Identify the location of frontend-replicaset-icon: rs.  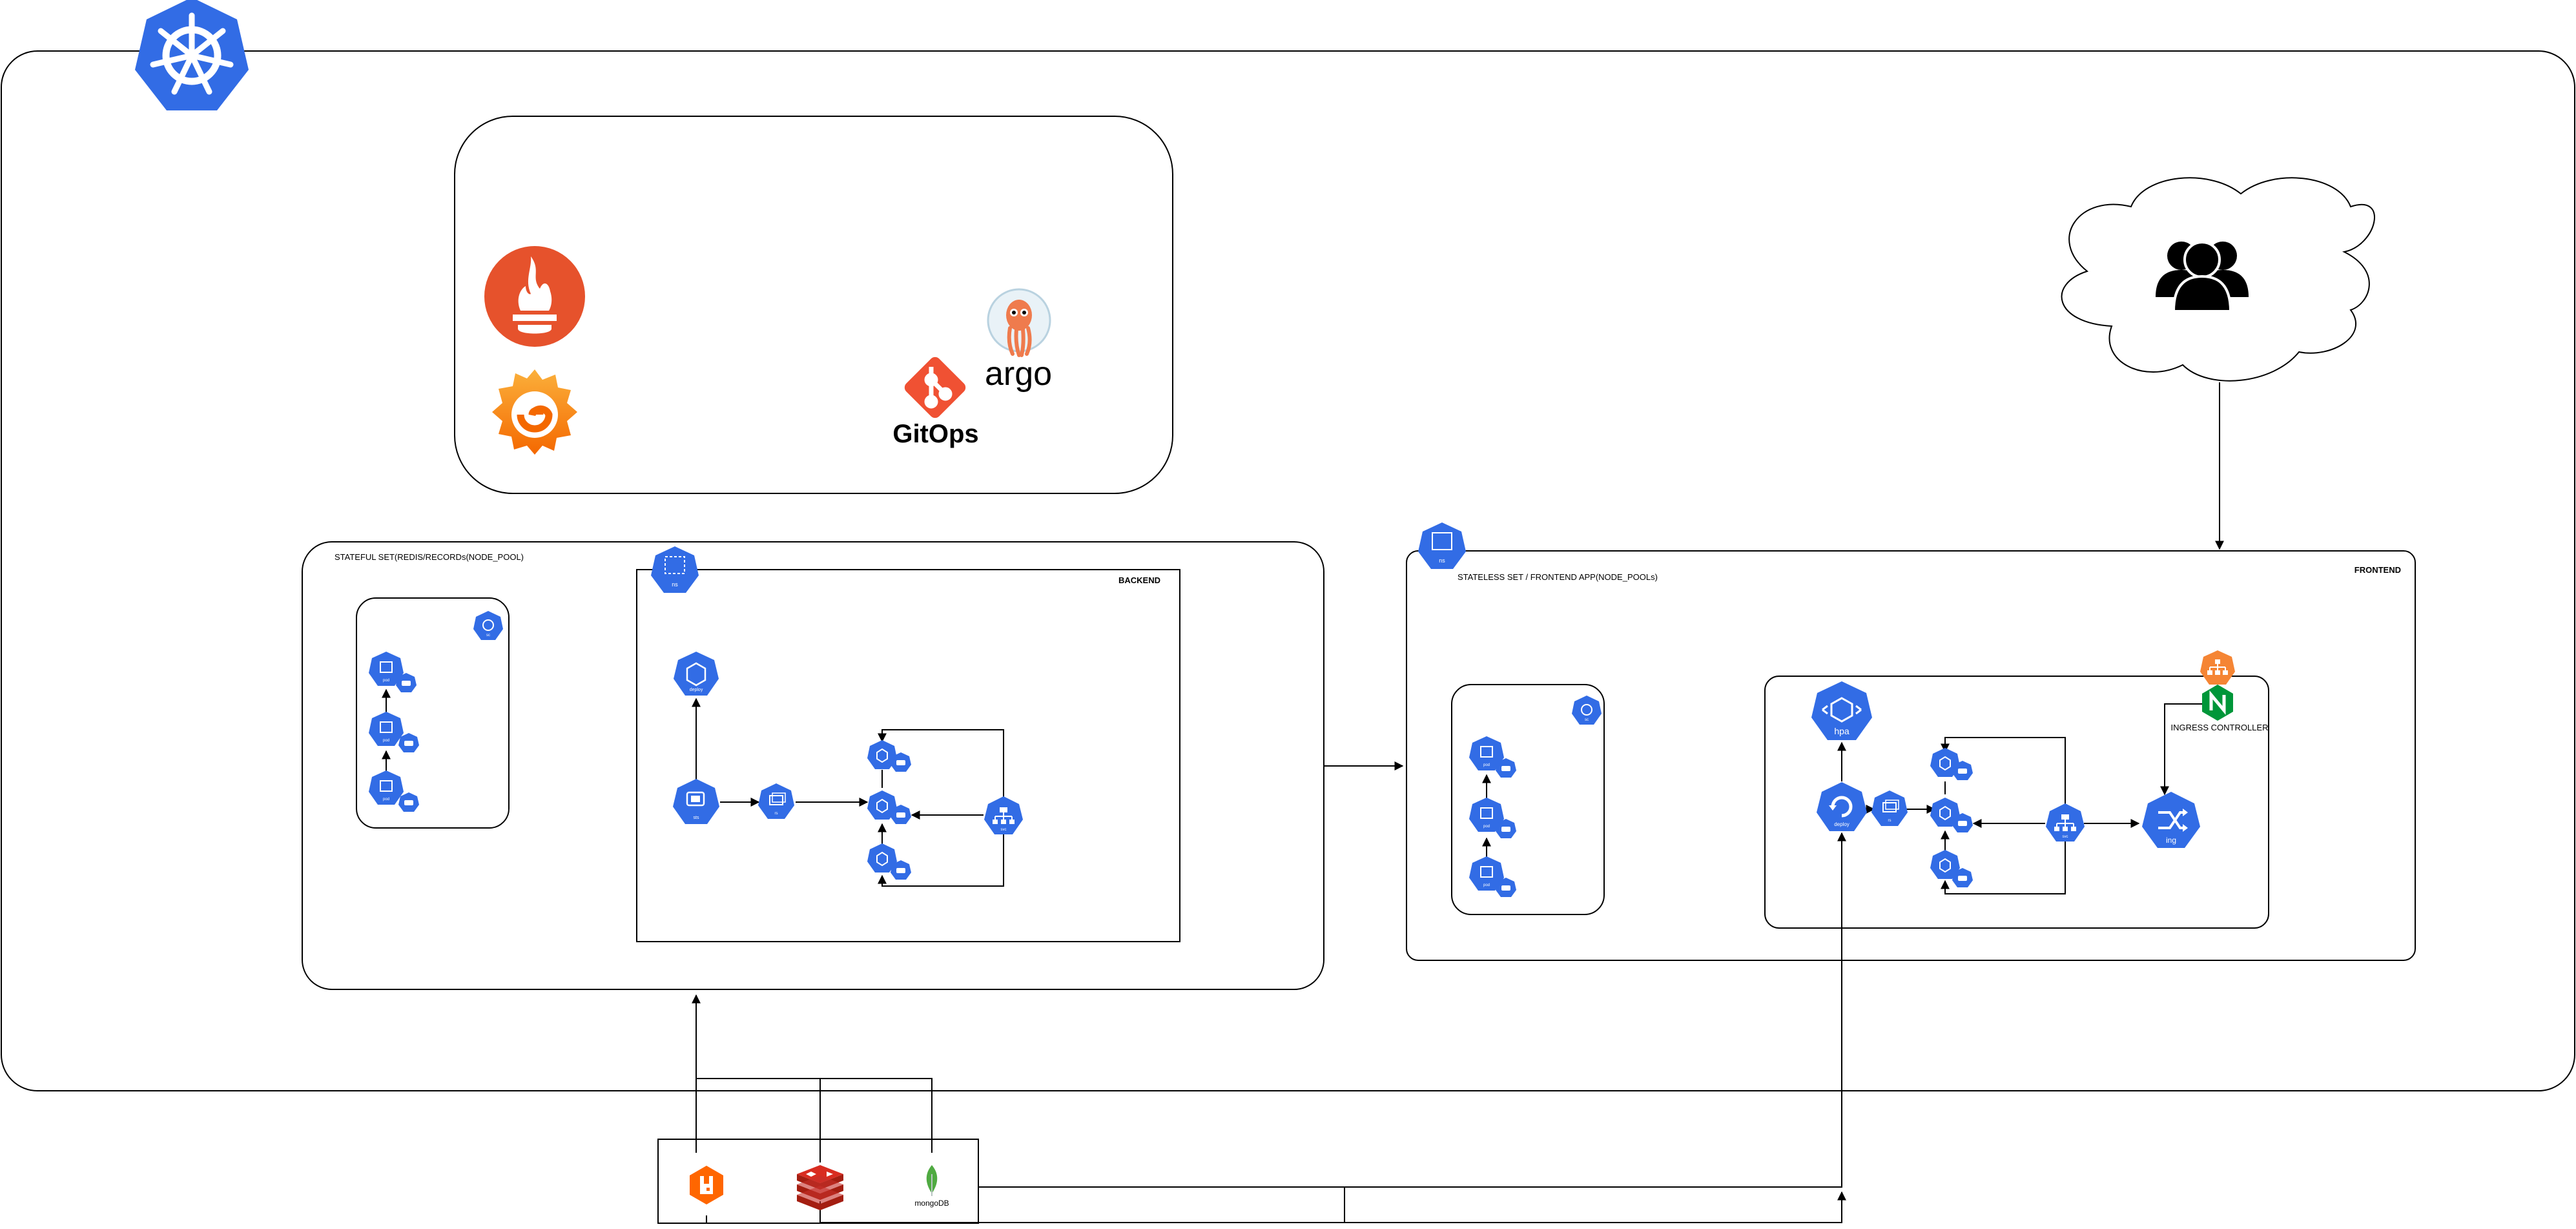
(1889, 808).